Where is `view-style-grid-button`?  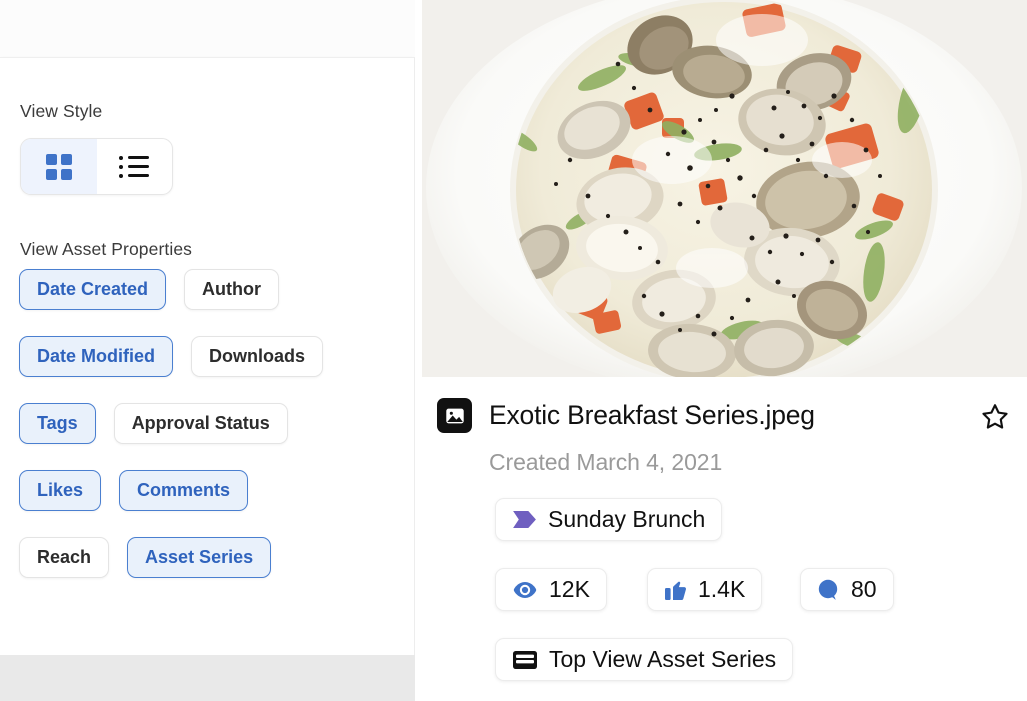
view-style-grid-button is located at coordinates (59, 166).